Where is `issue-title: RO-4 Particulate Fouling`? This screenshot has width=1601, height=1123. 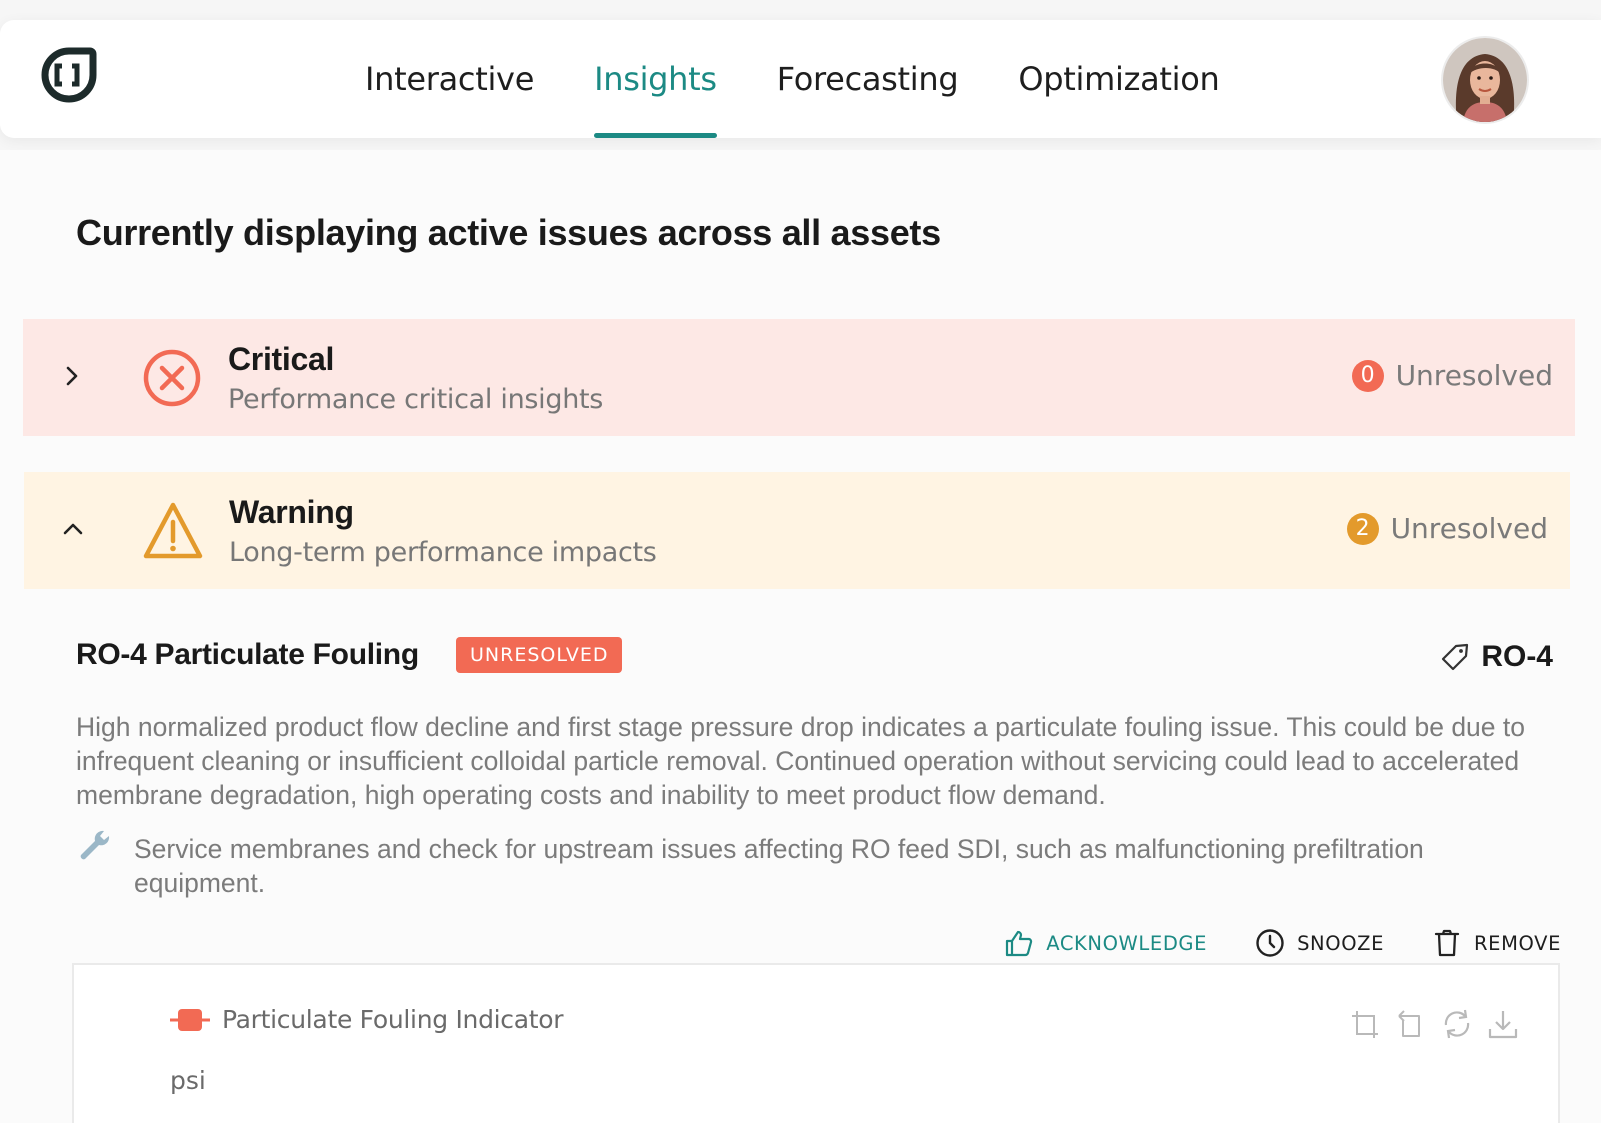
issue-title: RO-4 Particulate Fouling is located at coordinates (247, 654).